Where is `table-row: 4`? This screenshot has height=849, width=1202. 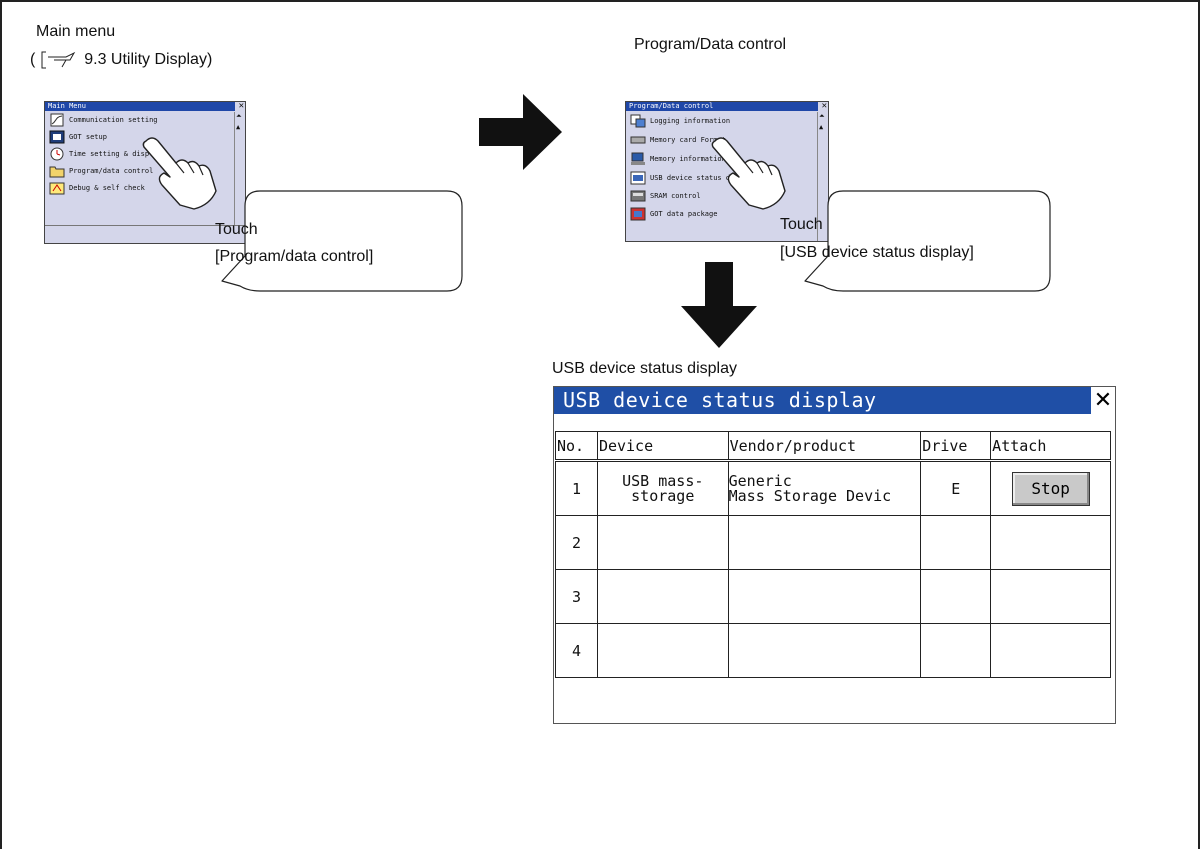
table-row: 4 is located at coordinates (833, 650).